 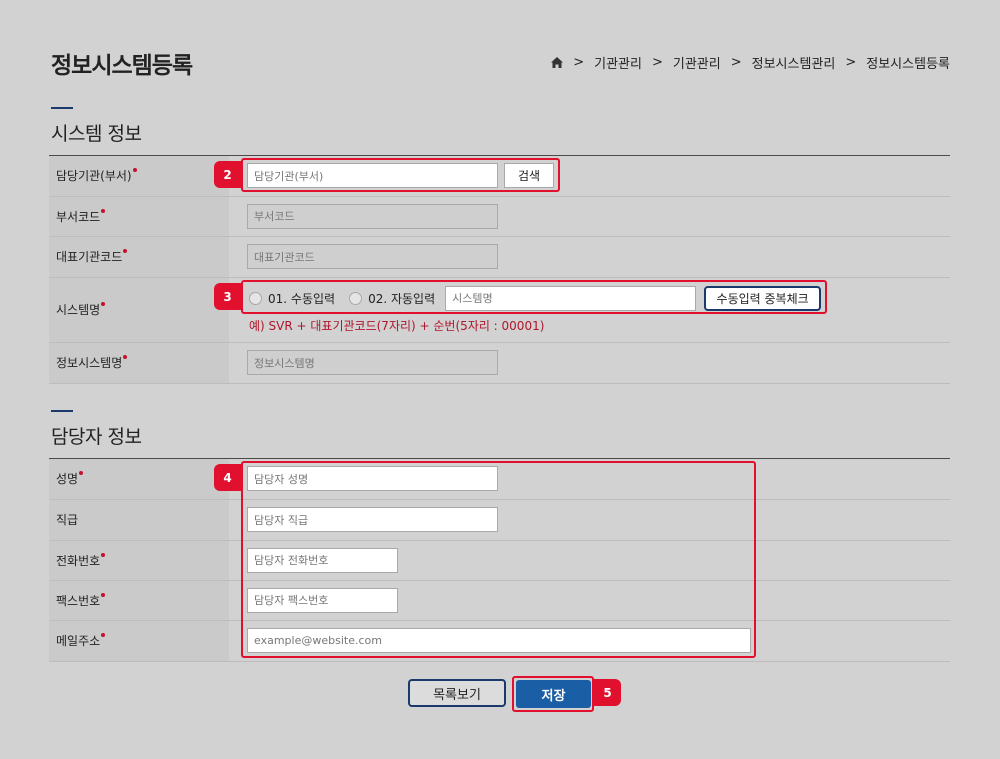 What do you see at coordinates (227, 174) in the screenshot?
I see `step-badge-2: 2` at bounding box center [227, 174].